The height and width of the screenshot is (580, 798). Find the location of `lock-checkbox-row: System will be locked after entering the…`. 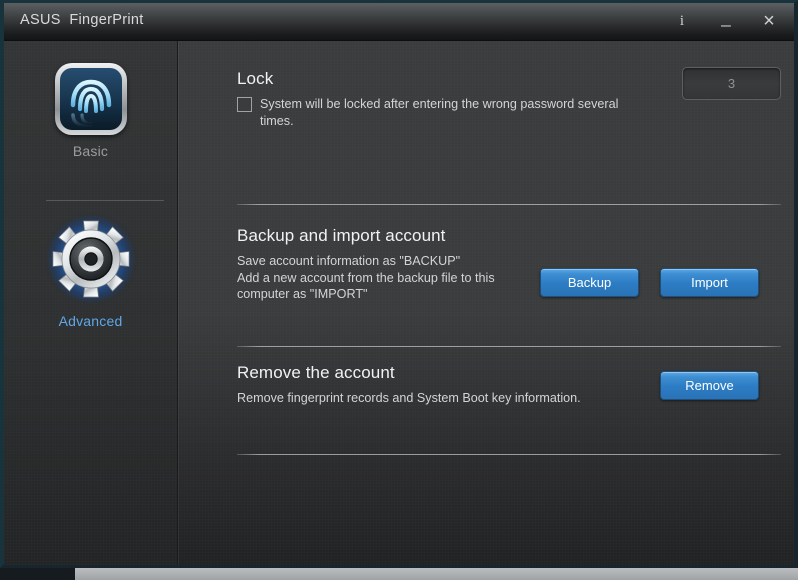

lock-checkbox-row: System will be locked after entering the… is located at coordinates (509, 112).